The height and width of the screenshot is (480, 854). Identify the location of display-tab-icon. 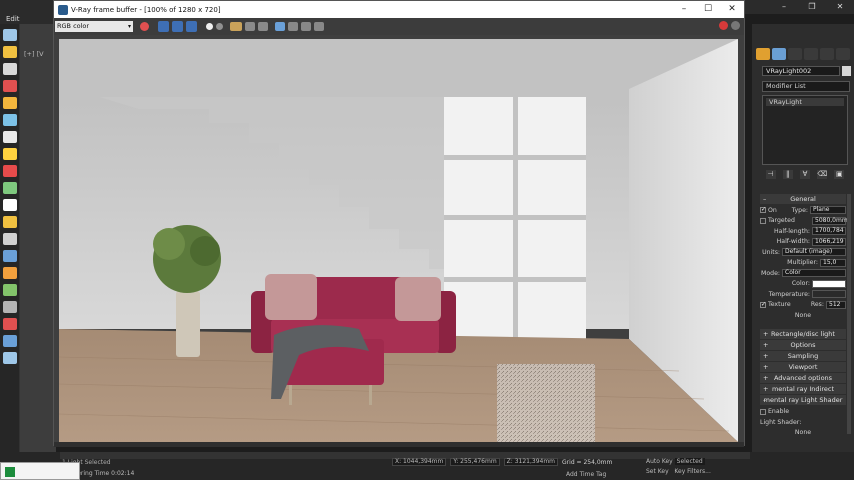
(827, 54).